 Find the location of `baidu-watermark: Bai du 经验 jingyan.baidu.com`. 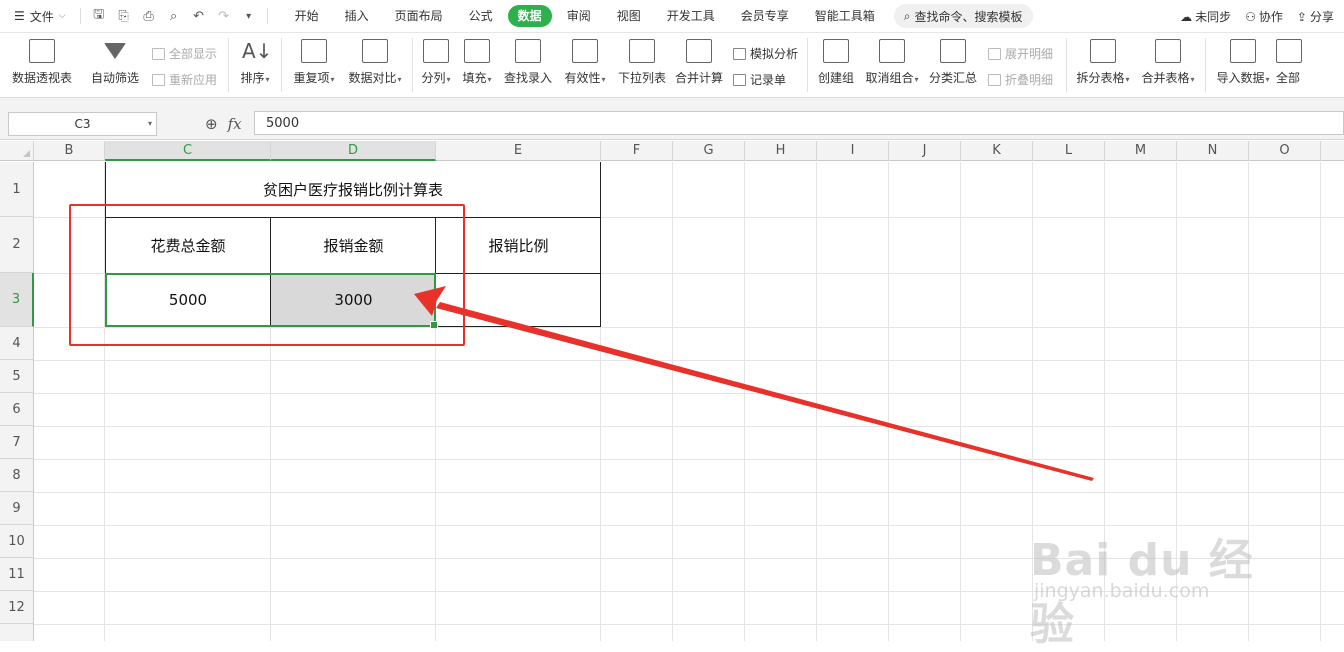

baidu-watermark: Bai du 经验 jingyan.baidu.com is located at coordinates (1155, 585).